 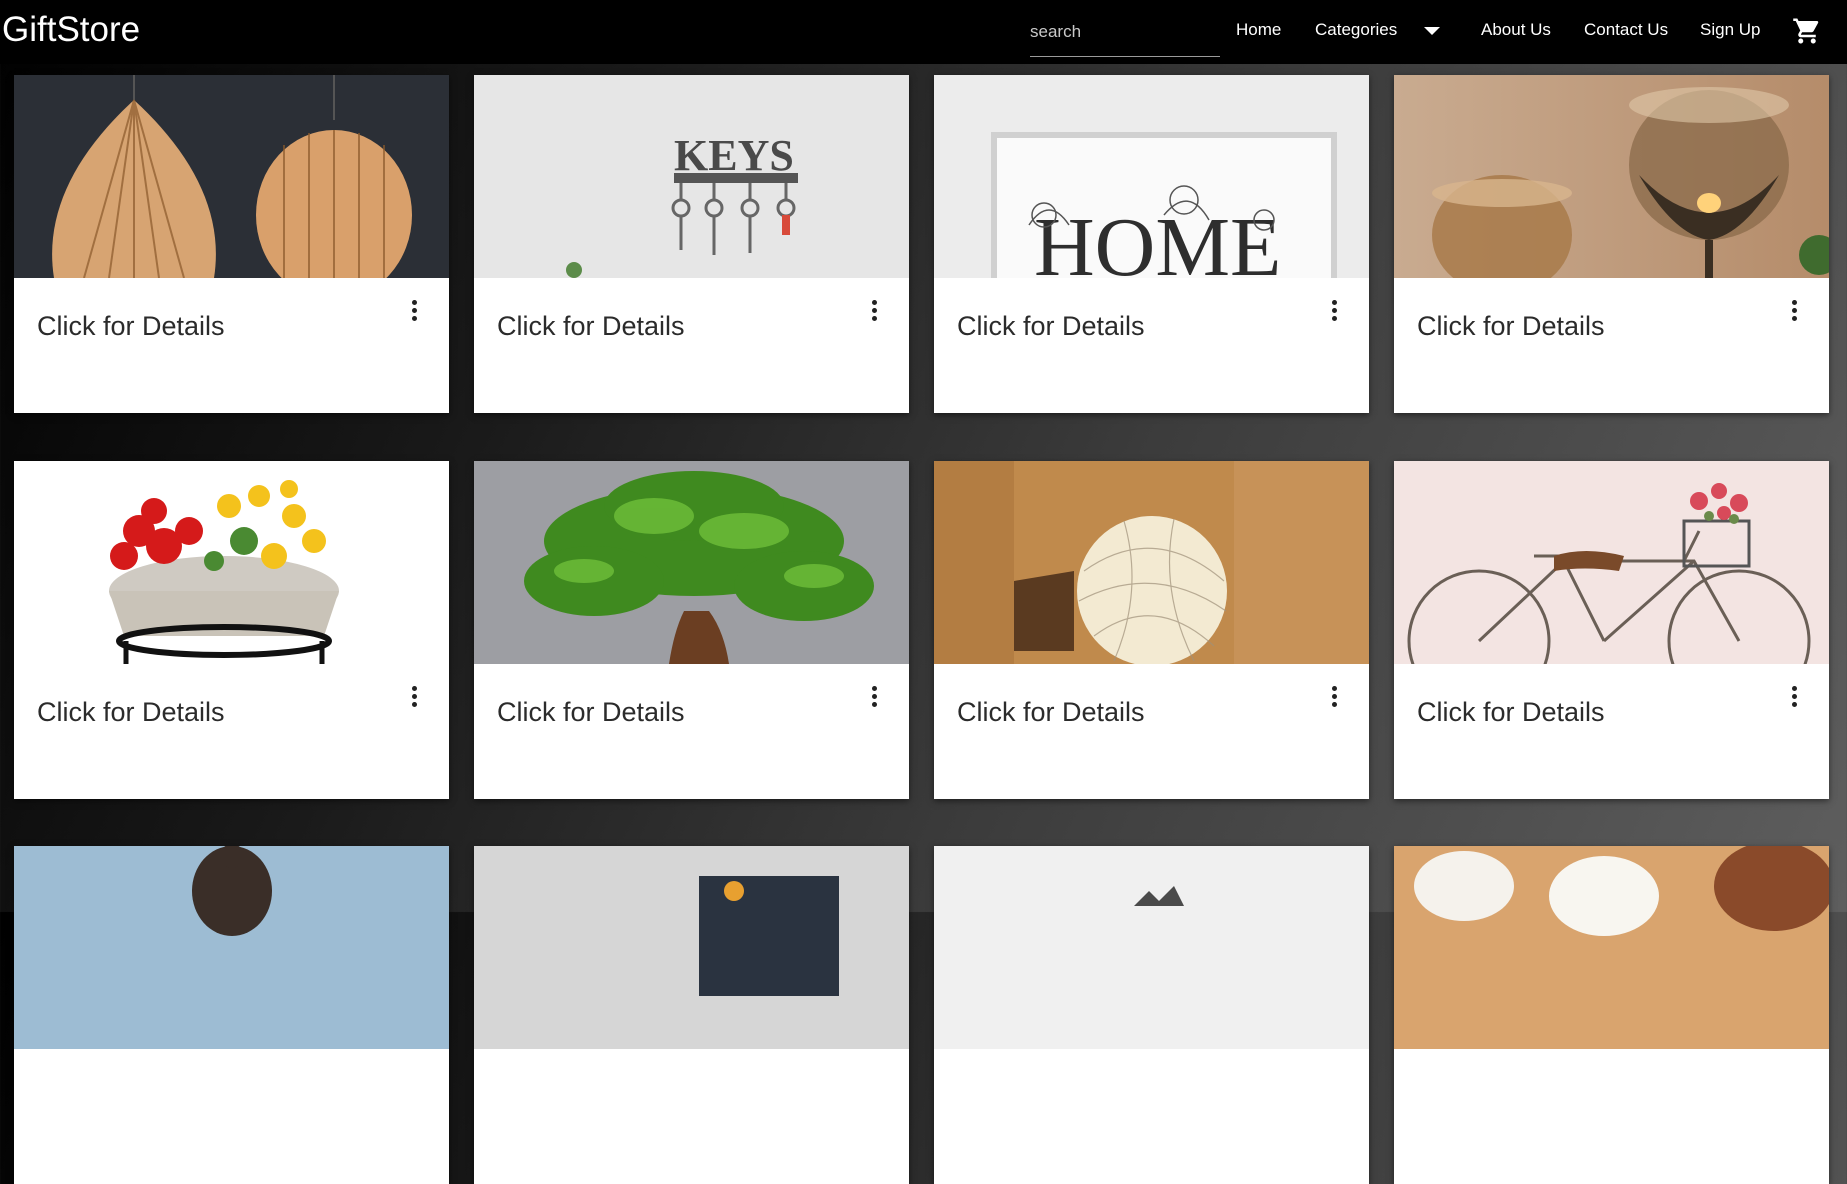 I want to click on caret-down-icon, so click(x=1432, y=31).